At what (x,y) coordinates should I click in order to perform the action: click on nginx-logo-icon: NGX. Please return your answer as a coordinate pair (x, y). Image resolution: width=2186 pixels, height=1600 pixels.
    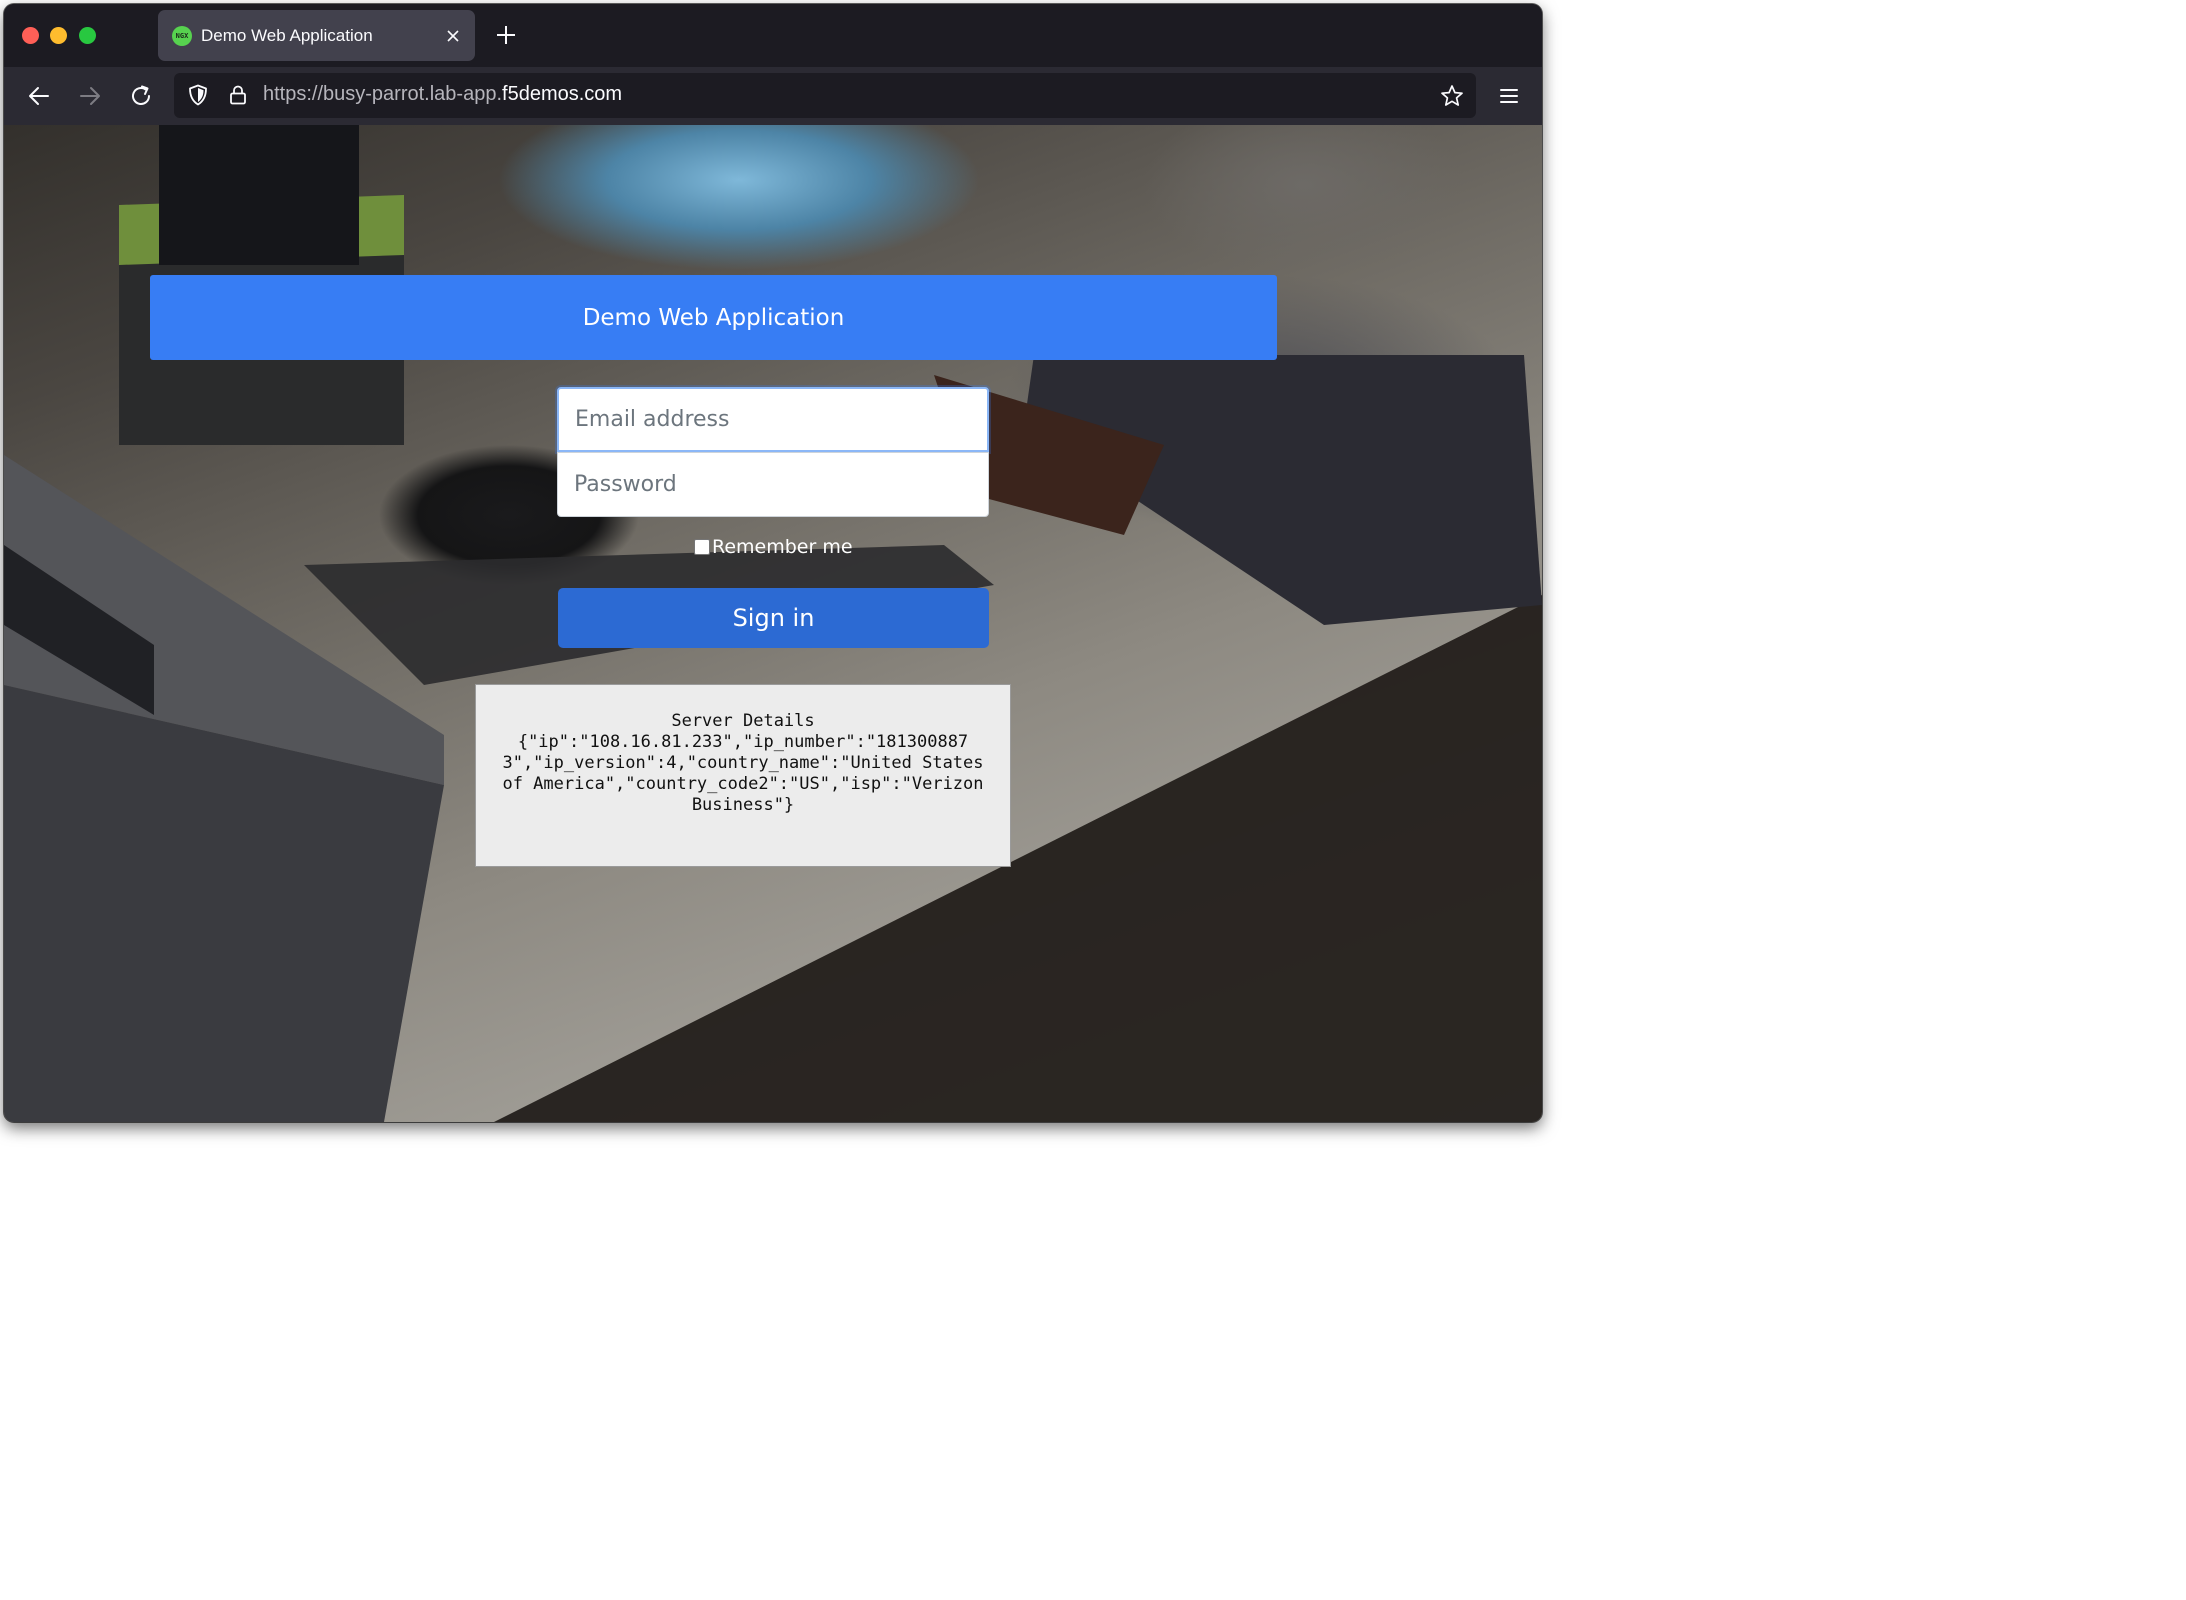
    Looking at the image, I should click on (182, 36).